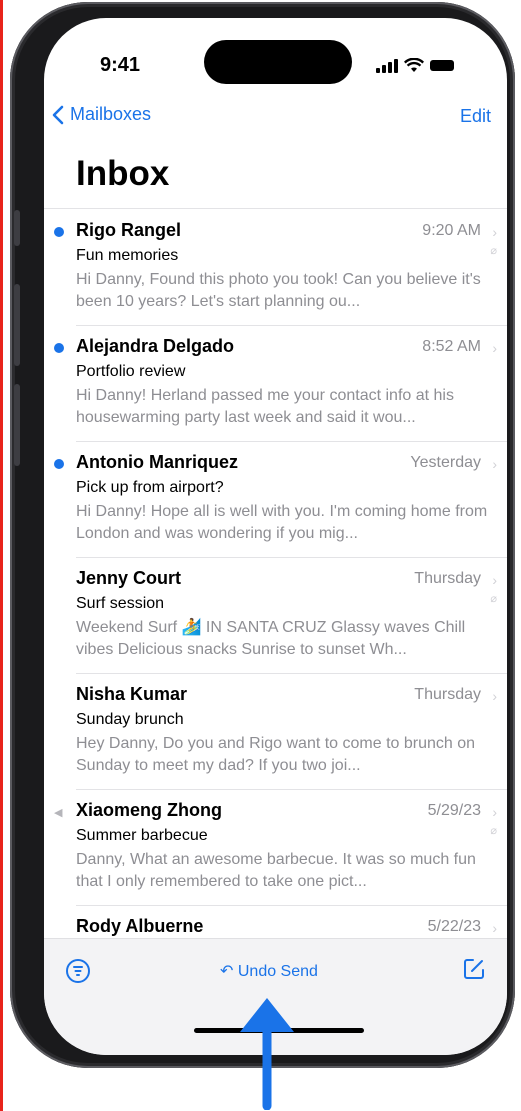 This screenshot has width=521, height=1111. I want to click on left-edge-rule, so click(1, 555).